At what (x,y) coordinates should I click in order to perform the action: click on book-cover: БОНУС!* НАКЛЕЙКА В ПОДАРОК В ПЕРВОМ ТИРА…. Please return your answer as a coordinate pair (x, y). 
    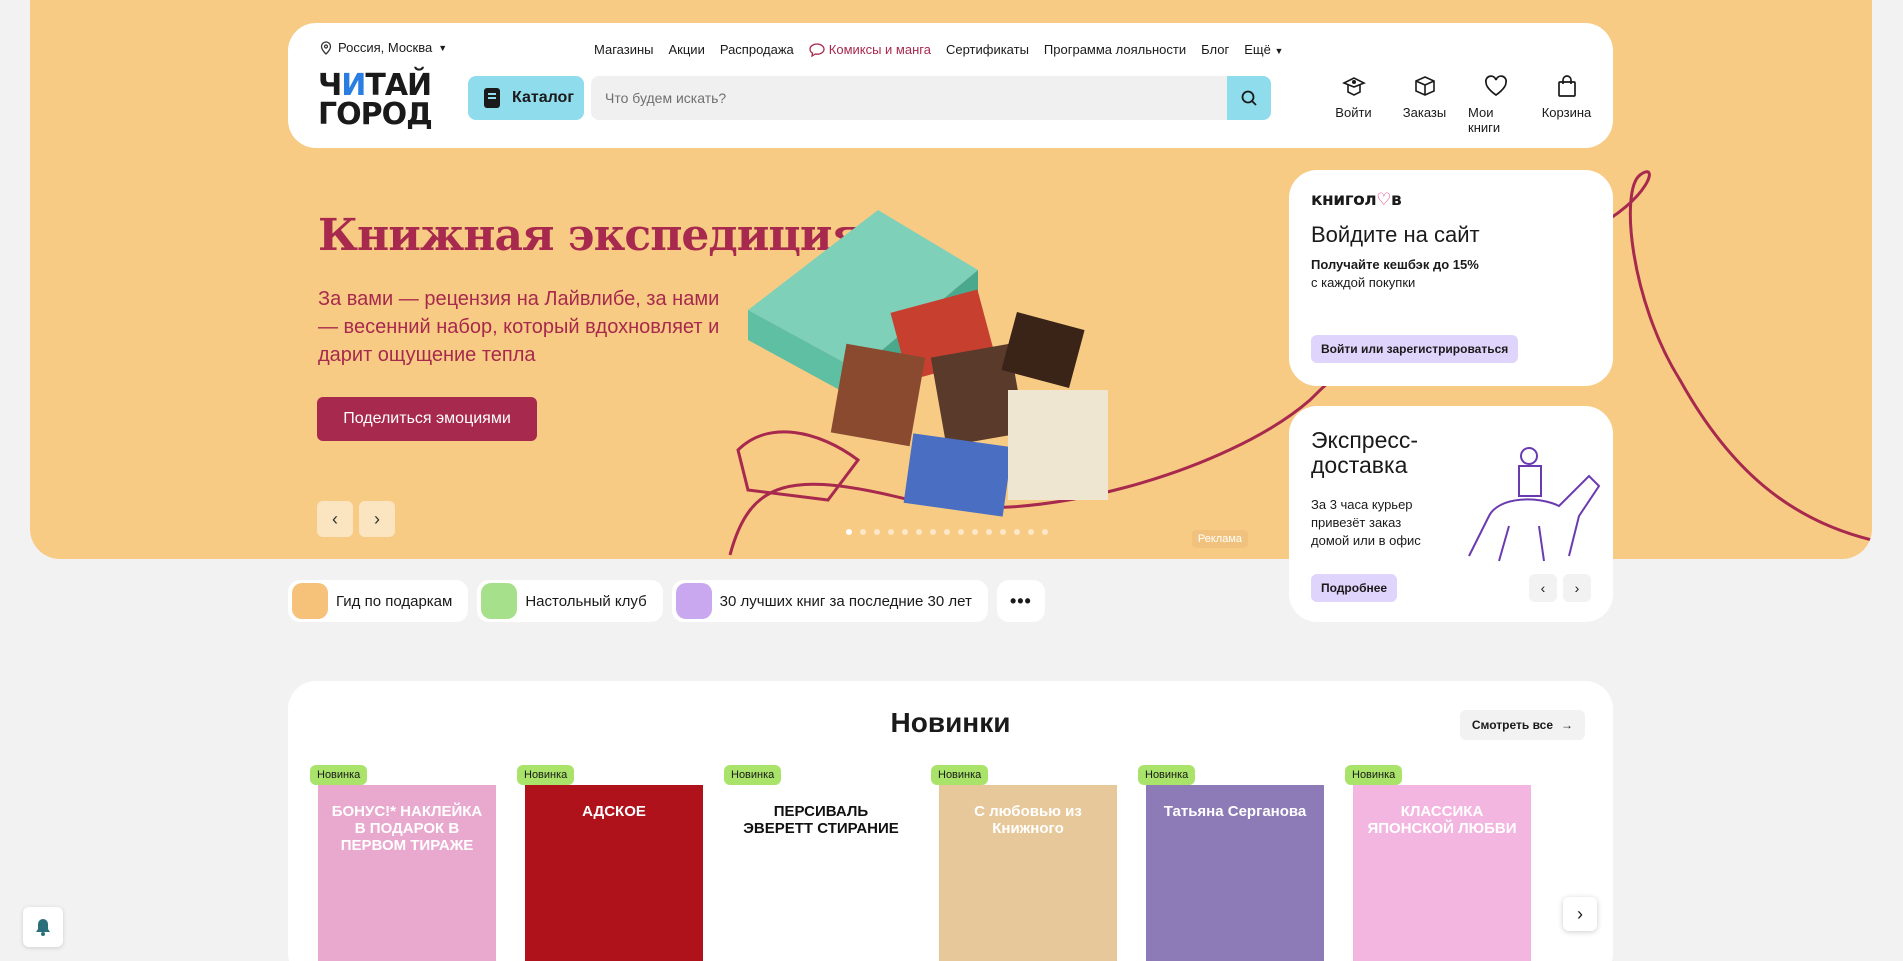
    Looking at the image, I should click on (407, 873).